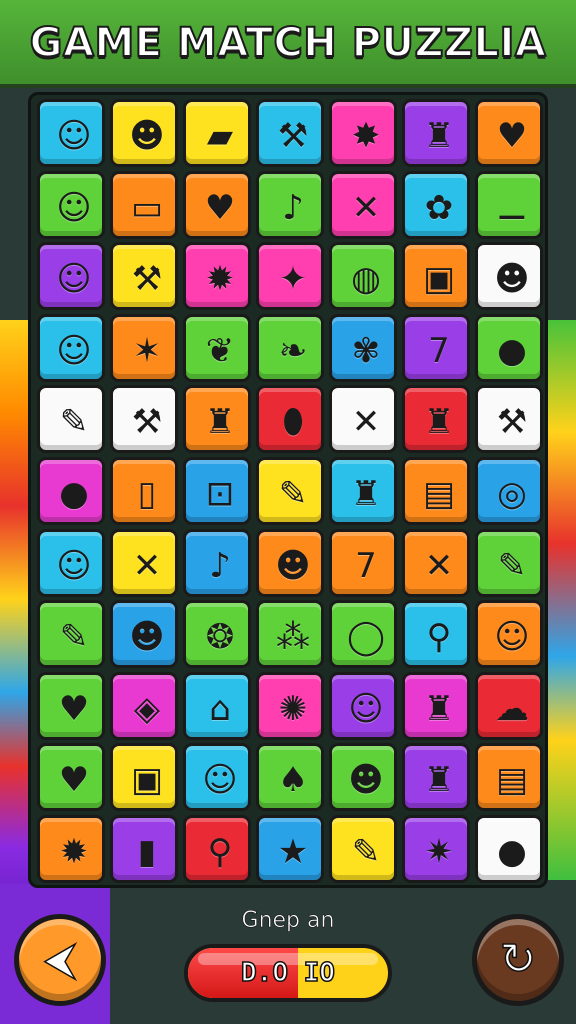 This screenshot has width=576, height=1024. I want to click on board-tile: ⁂, so click(290, 634).